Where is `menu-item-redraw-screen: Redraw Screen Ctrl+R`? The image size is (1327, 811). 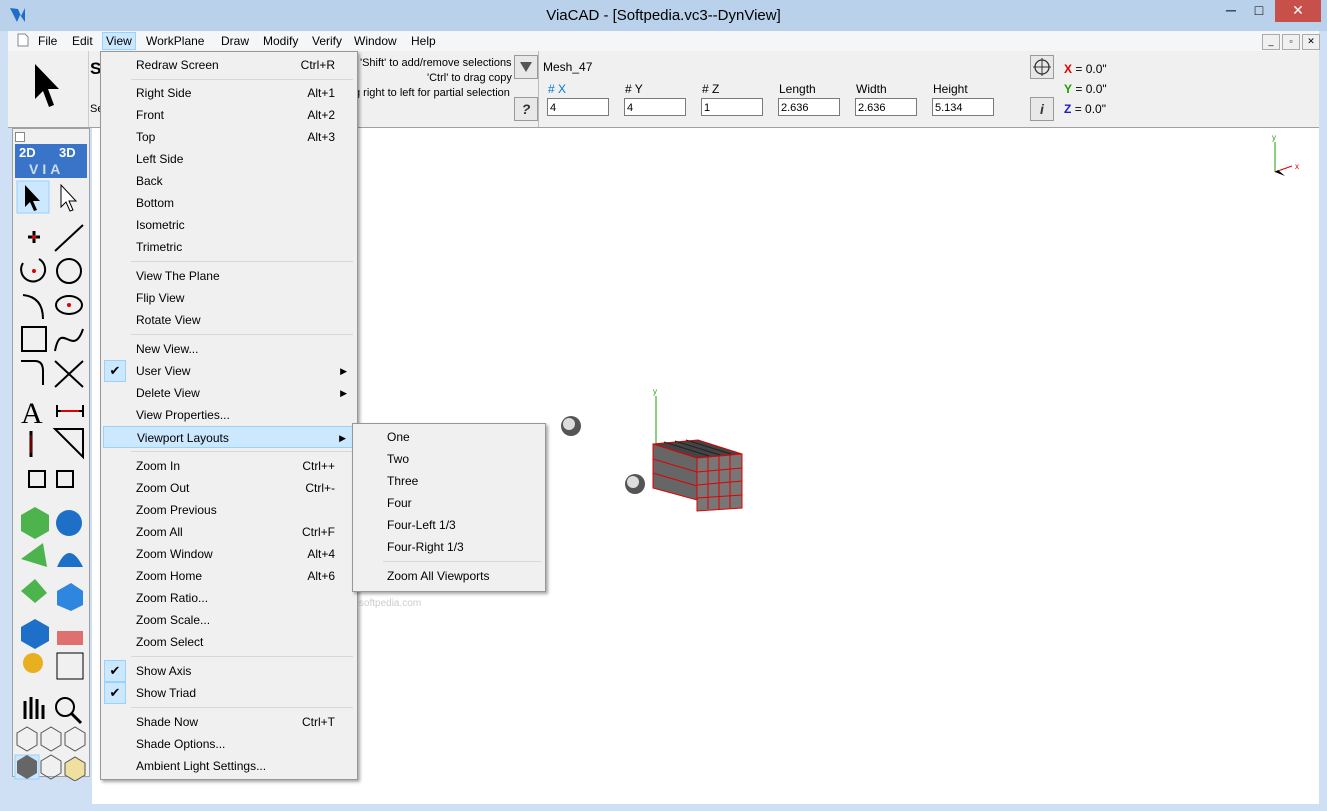 menu-item-redraw-screen: Redraw Screen Ctrl+R is located at coordinates (229, 65).